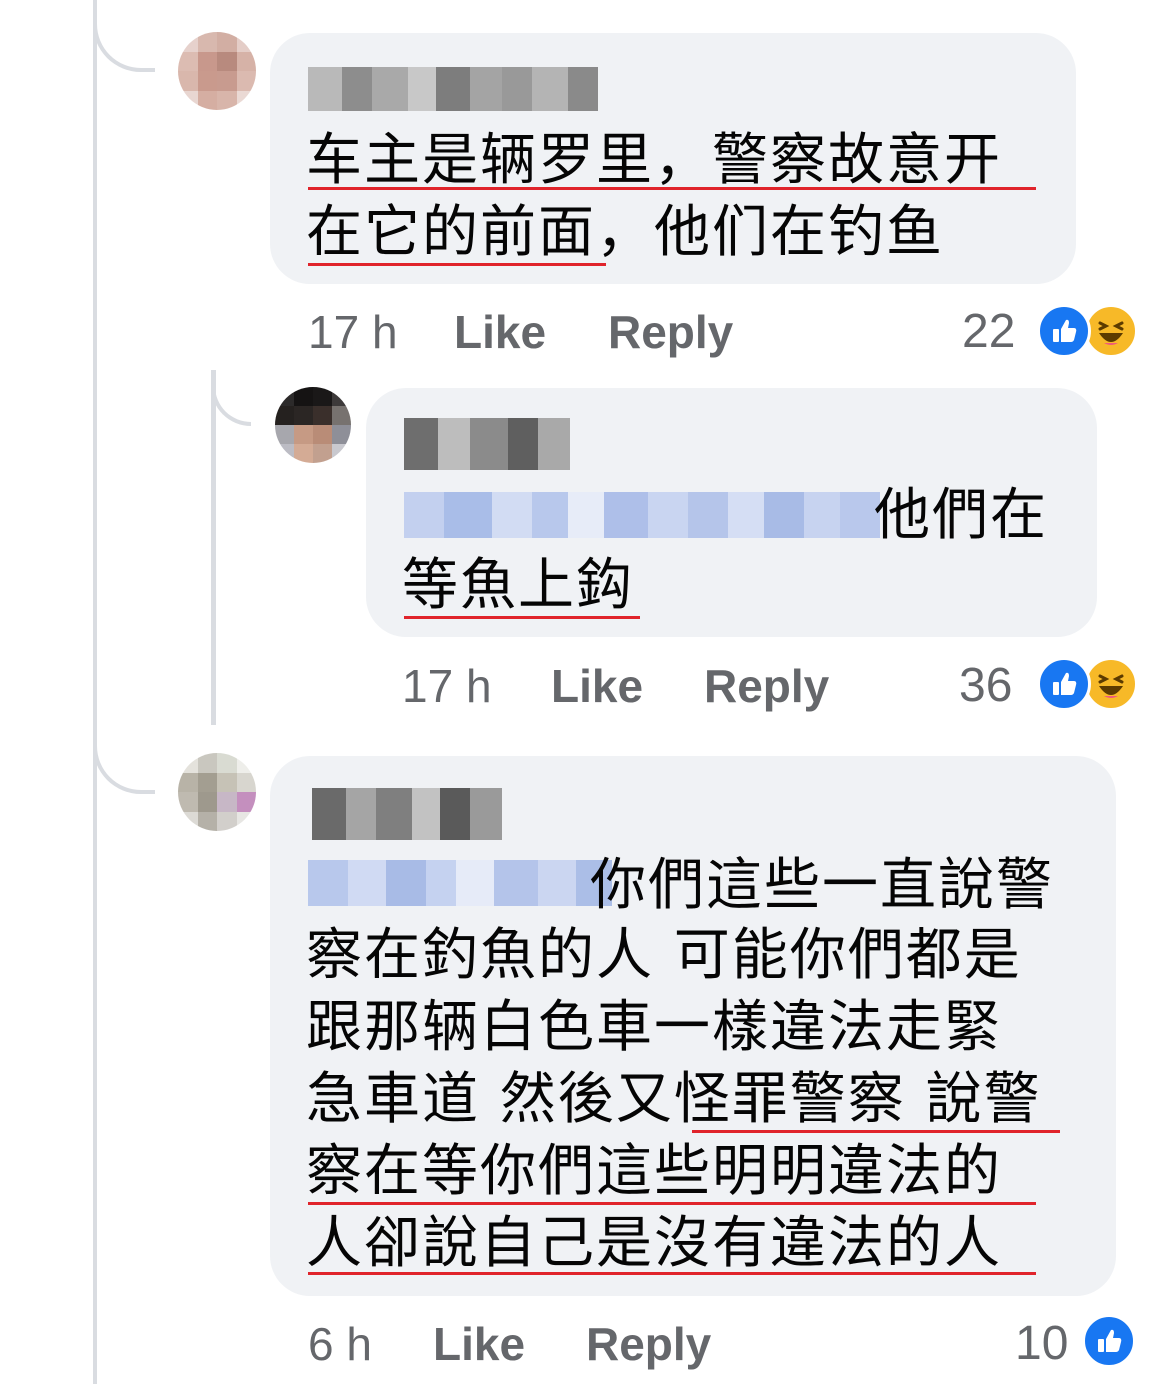  What do you see at coordinates (822, 885) in the screenshot?
I see `comment-text-line: 你們這些一直說警` at bounding box center [822, 885].